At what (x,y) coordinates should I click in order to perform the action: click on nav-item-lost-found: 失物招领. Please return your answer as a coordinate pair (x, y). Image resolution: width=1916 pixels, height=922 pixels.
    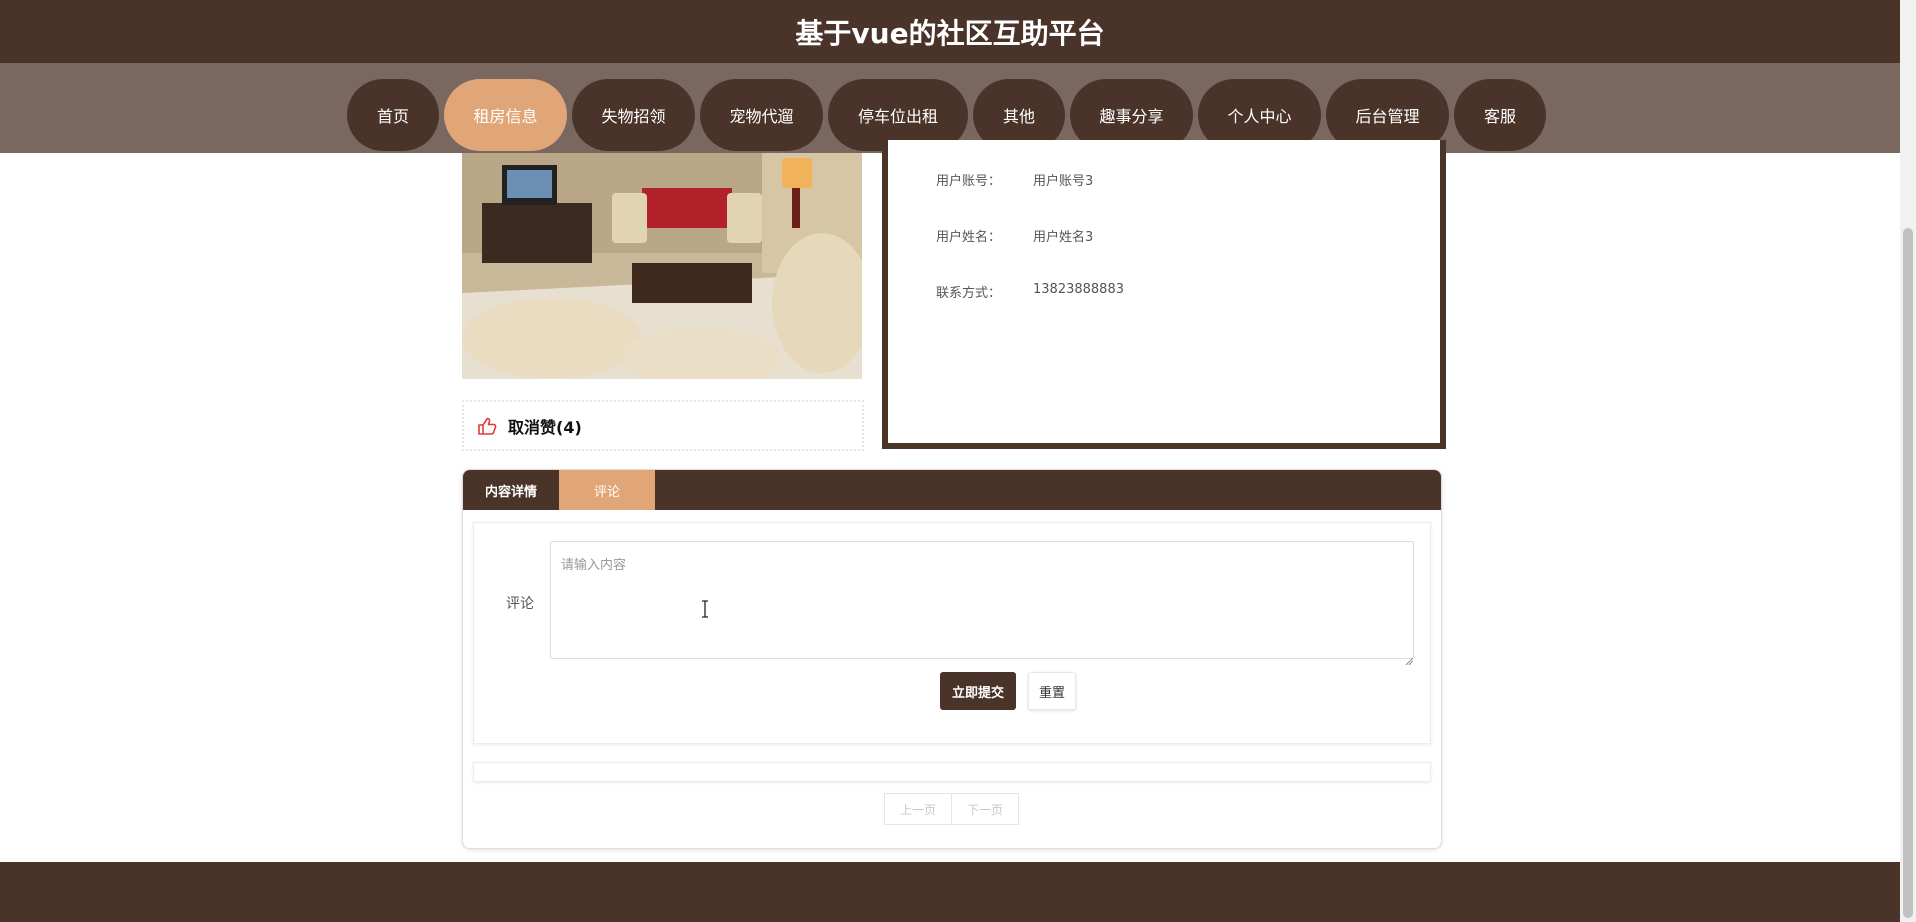
    Looking at the image, I should click on (633, 115).